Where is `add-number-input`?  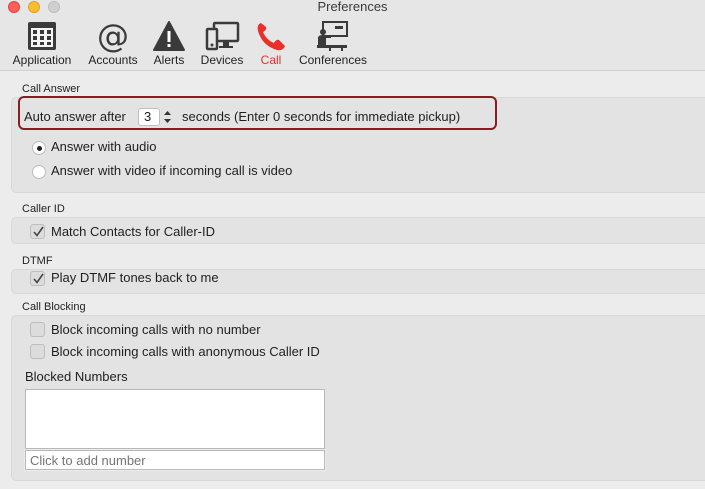 add-number-input is located at coordinates (175, 460).